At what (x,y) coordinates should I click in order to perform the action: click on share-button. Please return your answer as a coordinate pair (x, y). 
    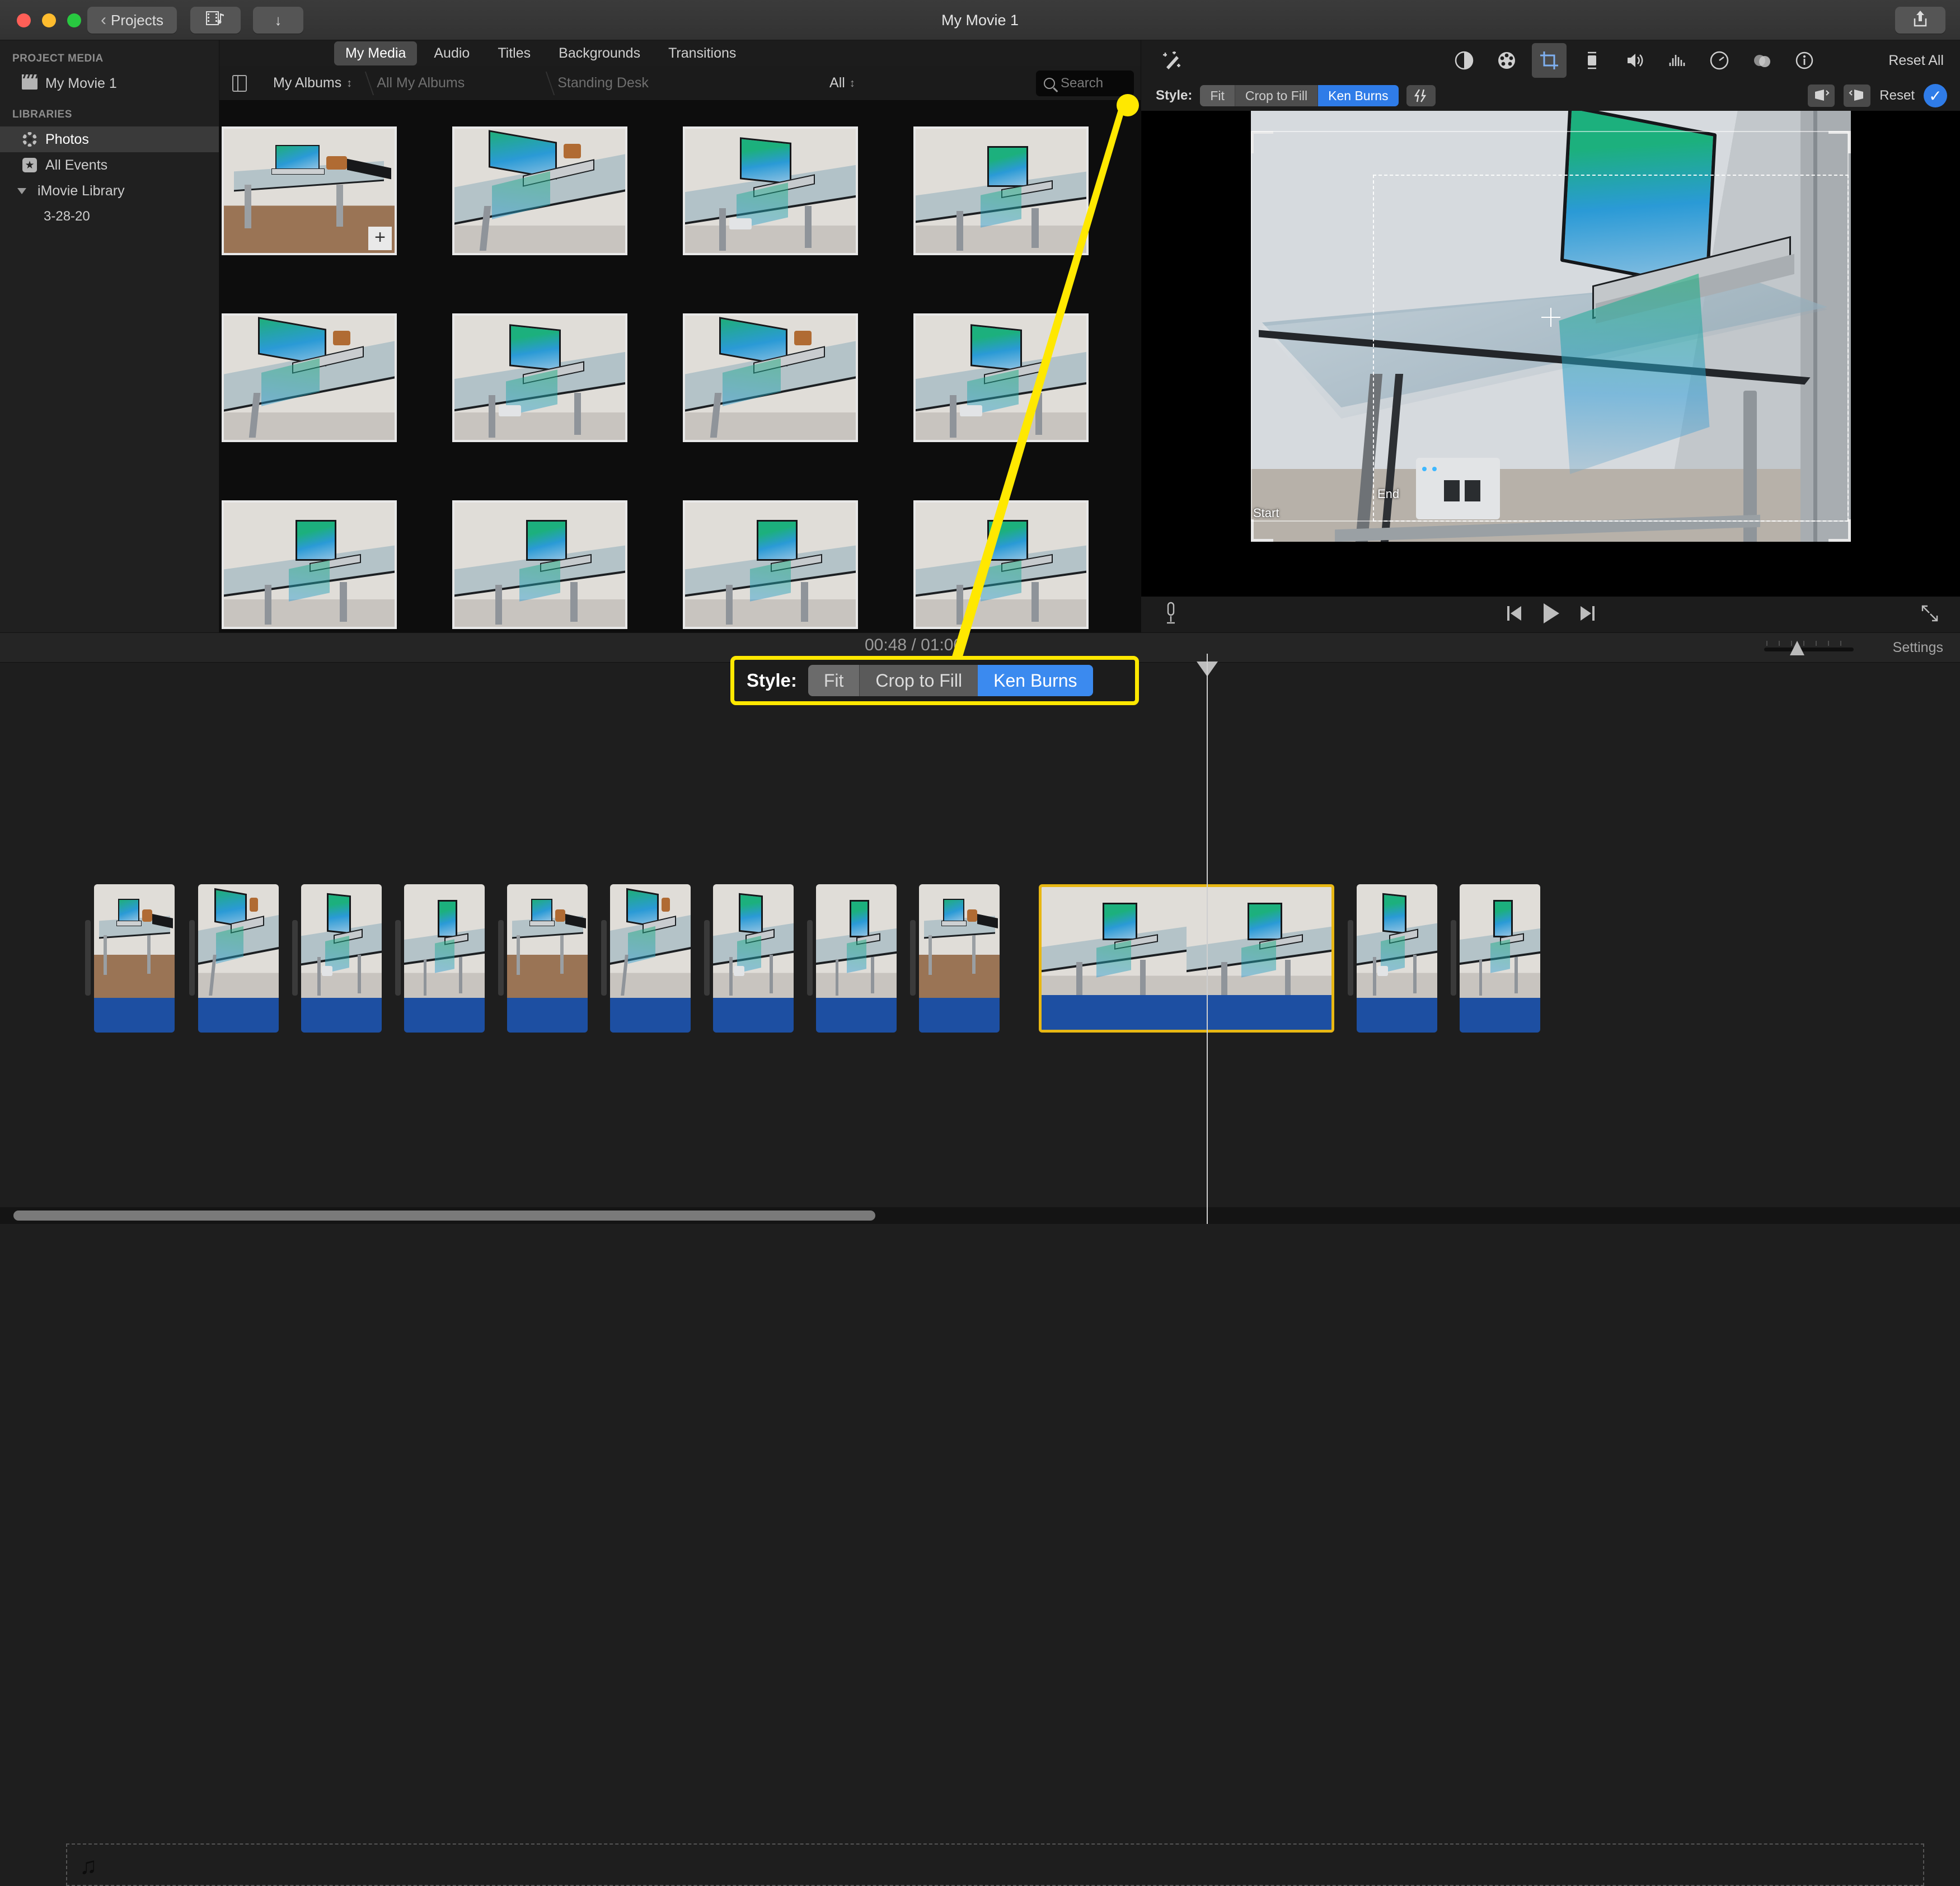
    Looking at the image, I should click on (1920, 20).